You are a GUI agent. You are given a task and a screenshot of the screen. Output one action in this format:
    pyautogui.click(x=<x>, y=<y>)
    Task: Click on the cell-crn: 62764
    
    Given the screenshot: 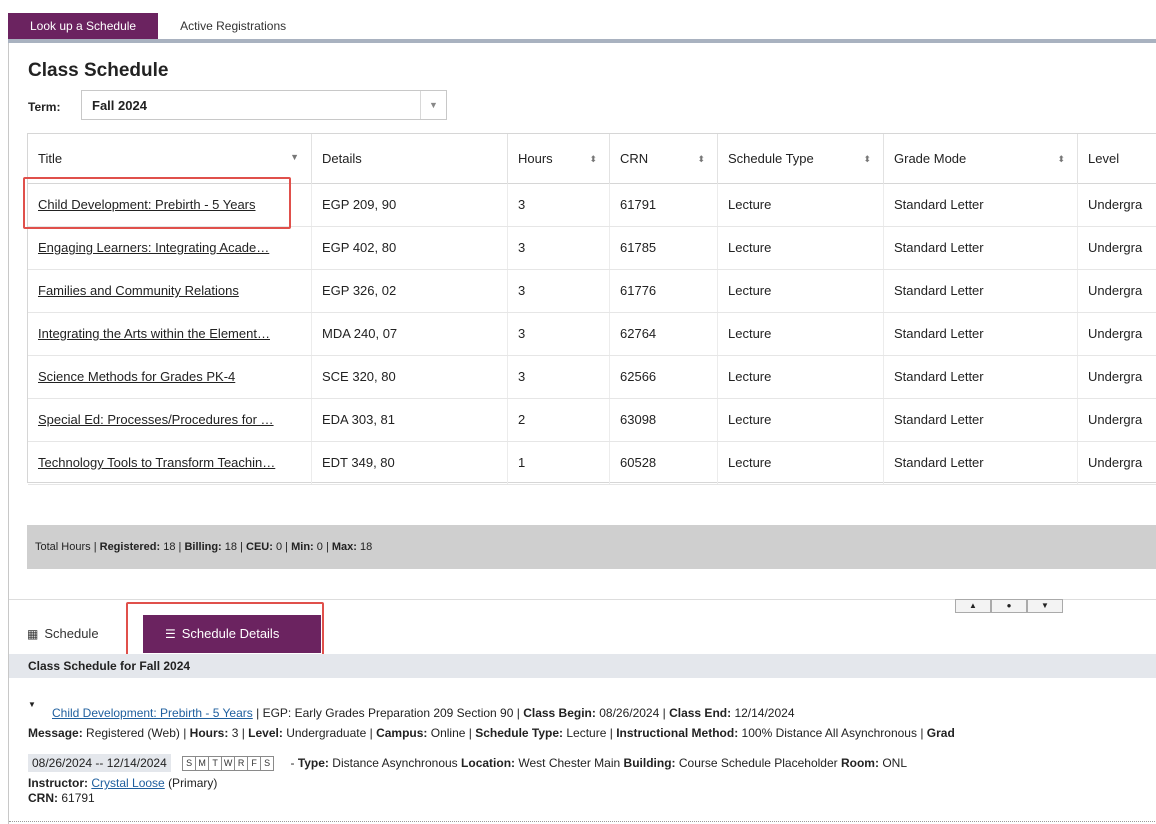 What is the action you would take?
    pyautogui.click(x=664, y=334)
    